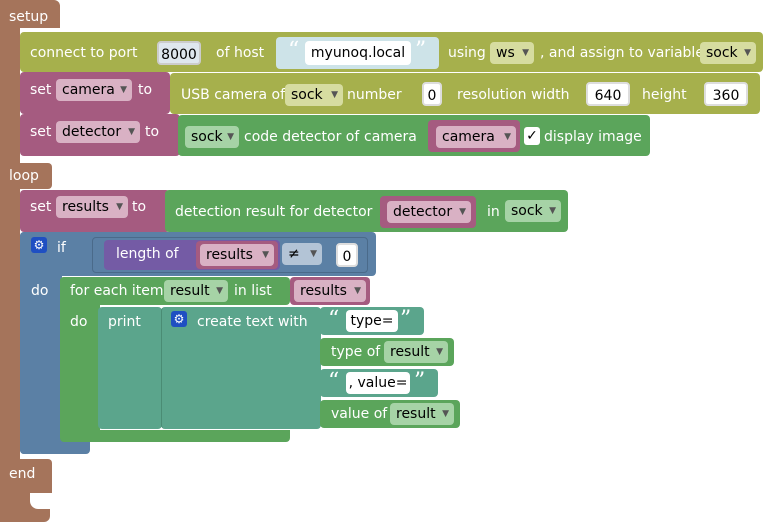 The height and width of the screenshot is (522, 763). What do you see at coordinates (117, 291) in the screenshot?
I see `for-each-item-label: for each item` at bounding box center [117, 291].